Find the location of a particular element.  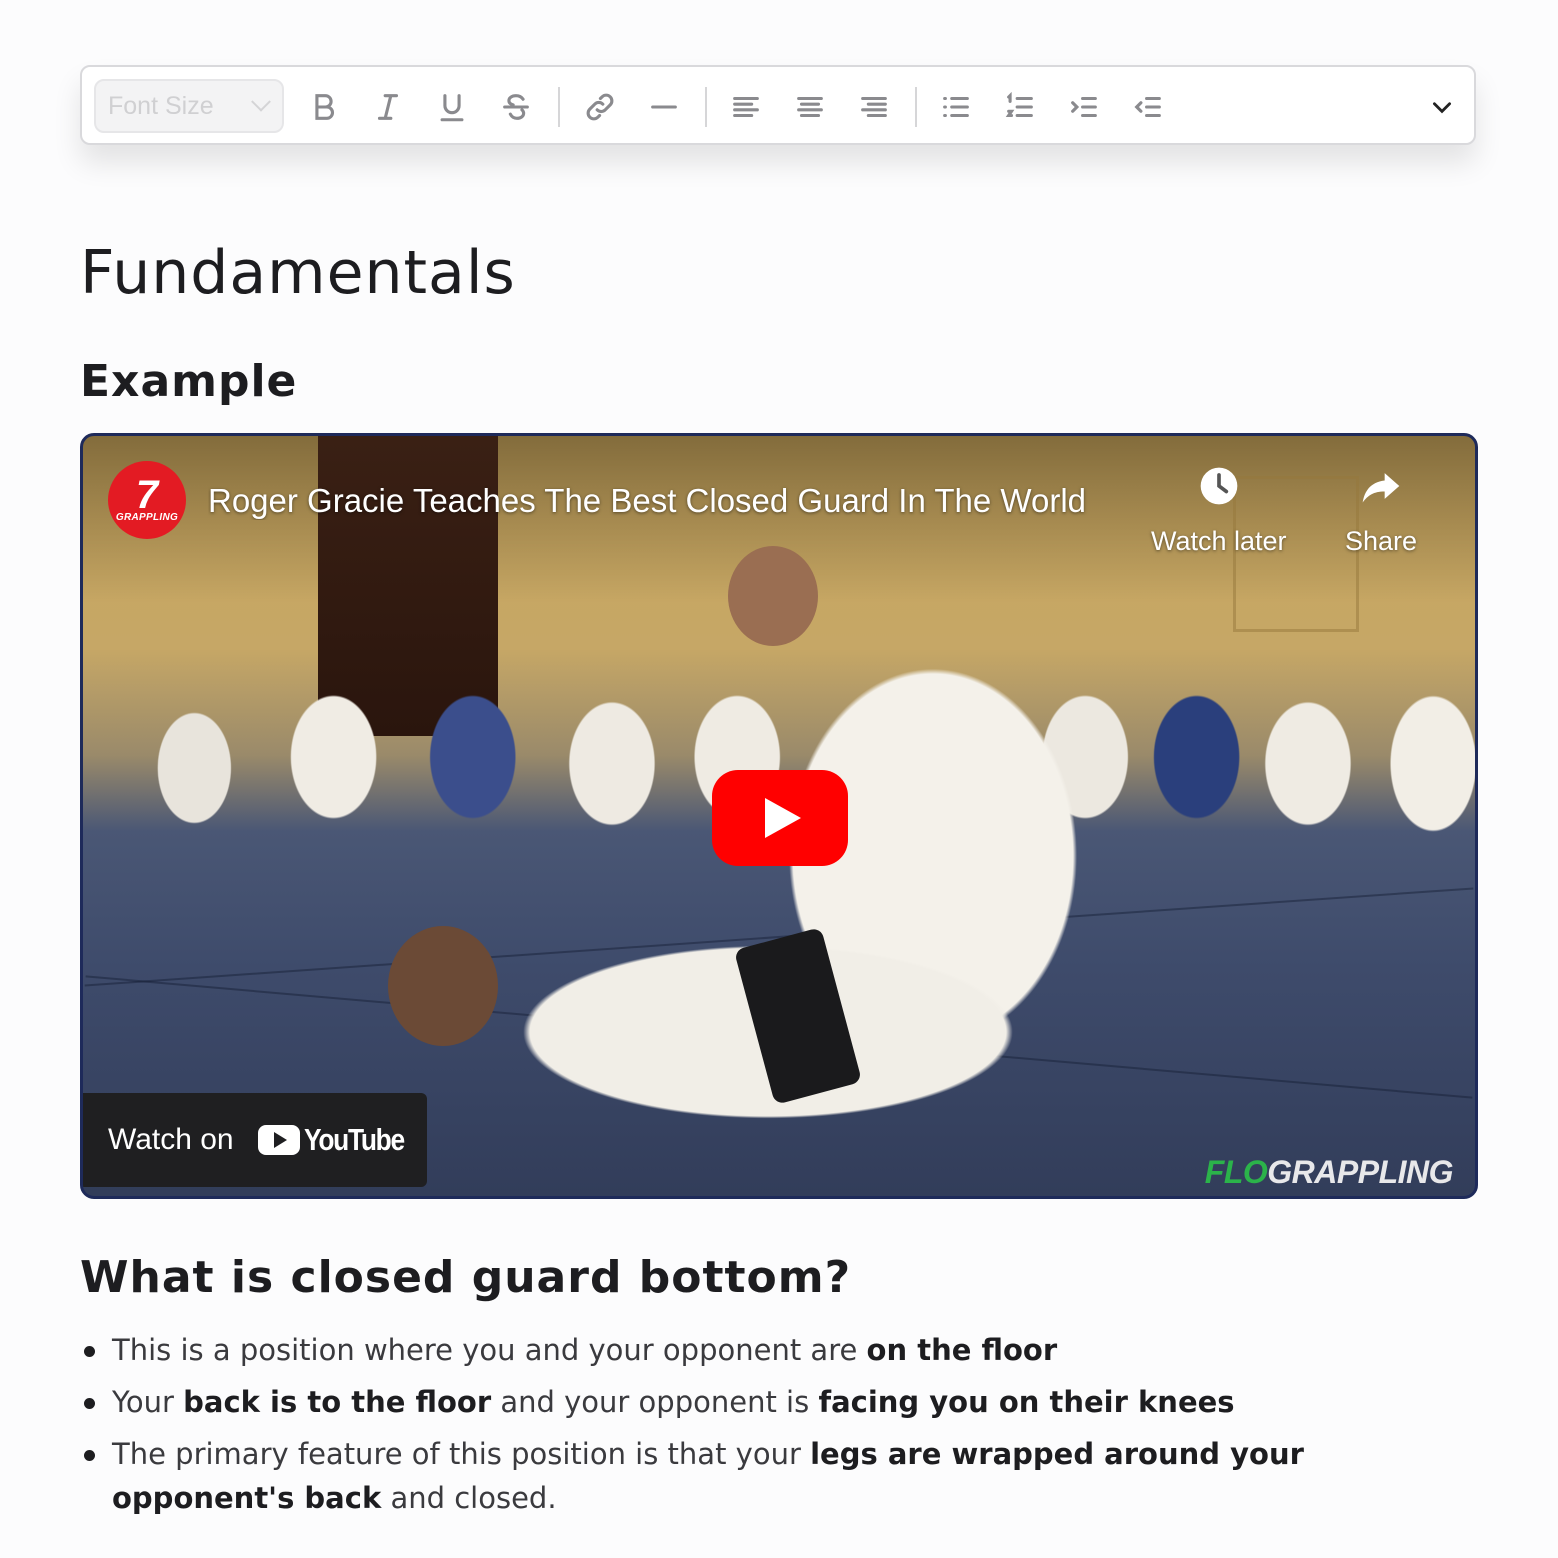

align-right-icon is located at coordinates (874, 107).